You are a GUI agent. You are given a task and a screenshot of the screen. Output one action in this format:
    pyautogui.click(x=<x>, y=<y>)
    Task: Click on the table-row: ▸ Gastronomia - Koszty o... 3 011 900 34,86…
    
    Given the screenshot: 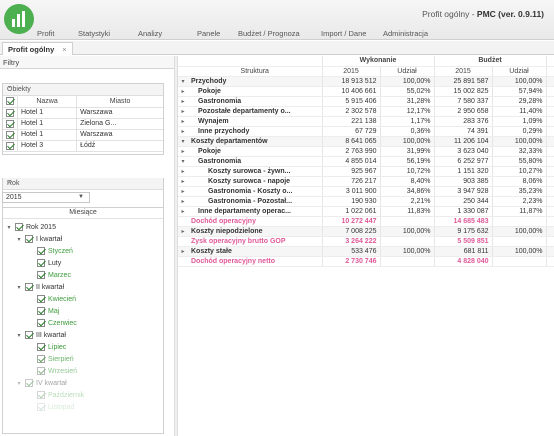 What is the action you would take?
    pyautogui.click(x=366, y=191)
    